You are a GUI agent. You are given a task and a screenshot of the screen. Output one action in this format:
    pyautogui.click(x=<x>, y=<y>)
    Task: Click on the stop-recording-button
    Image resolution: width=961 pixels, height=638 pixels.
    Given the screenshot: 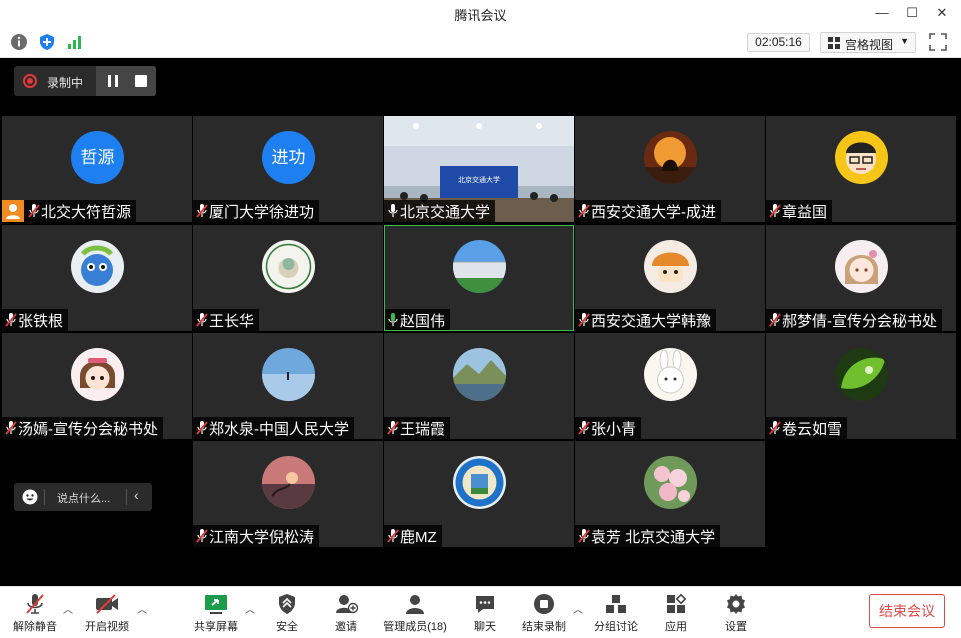 What is the action you would take?
    pyautogui.click(x=141, y=81)
    